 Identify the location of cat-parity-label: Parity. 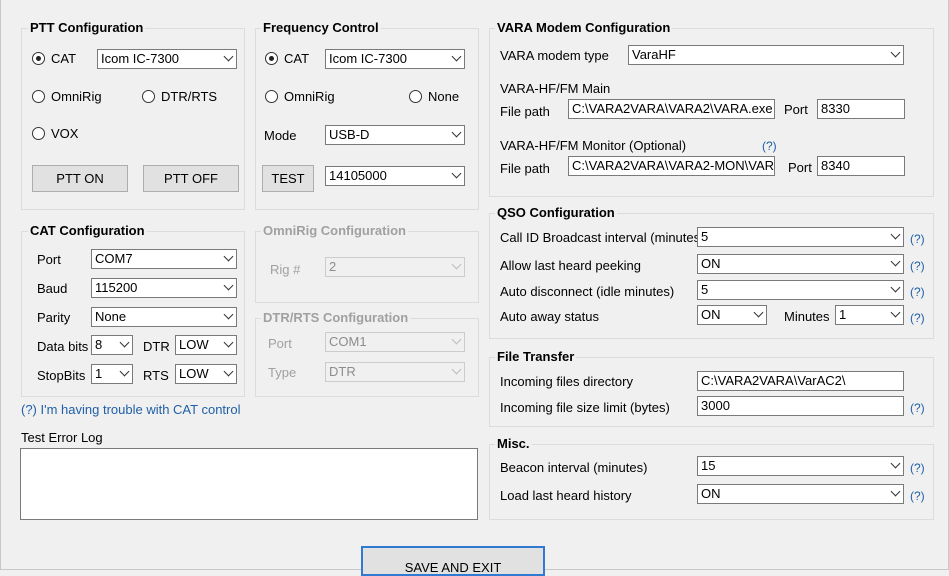
(54, 317).